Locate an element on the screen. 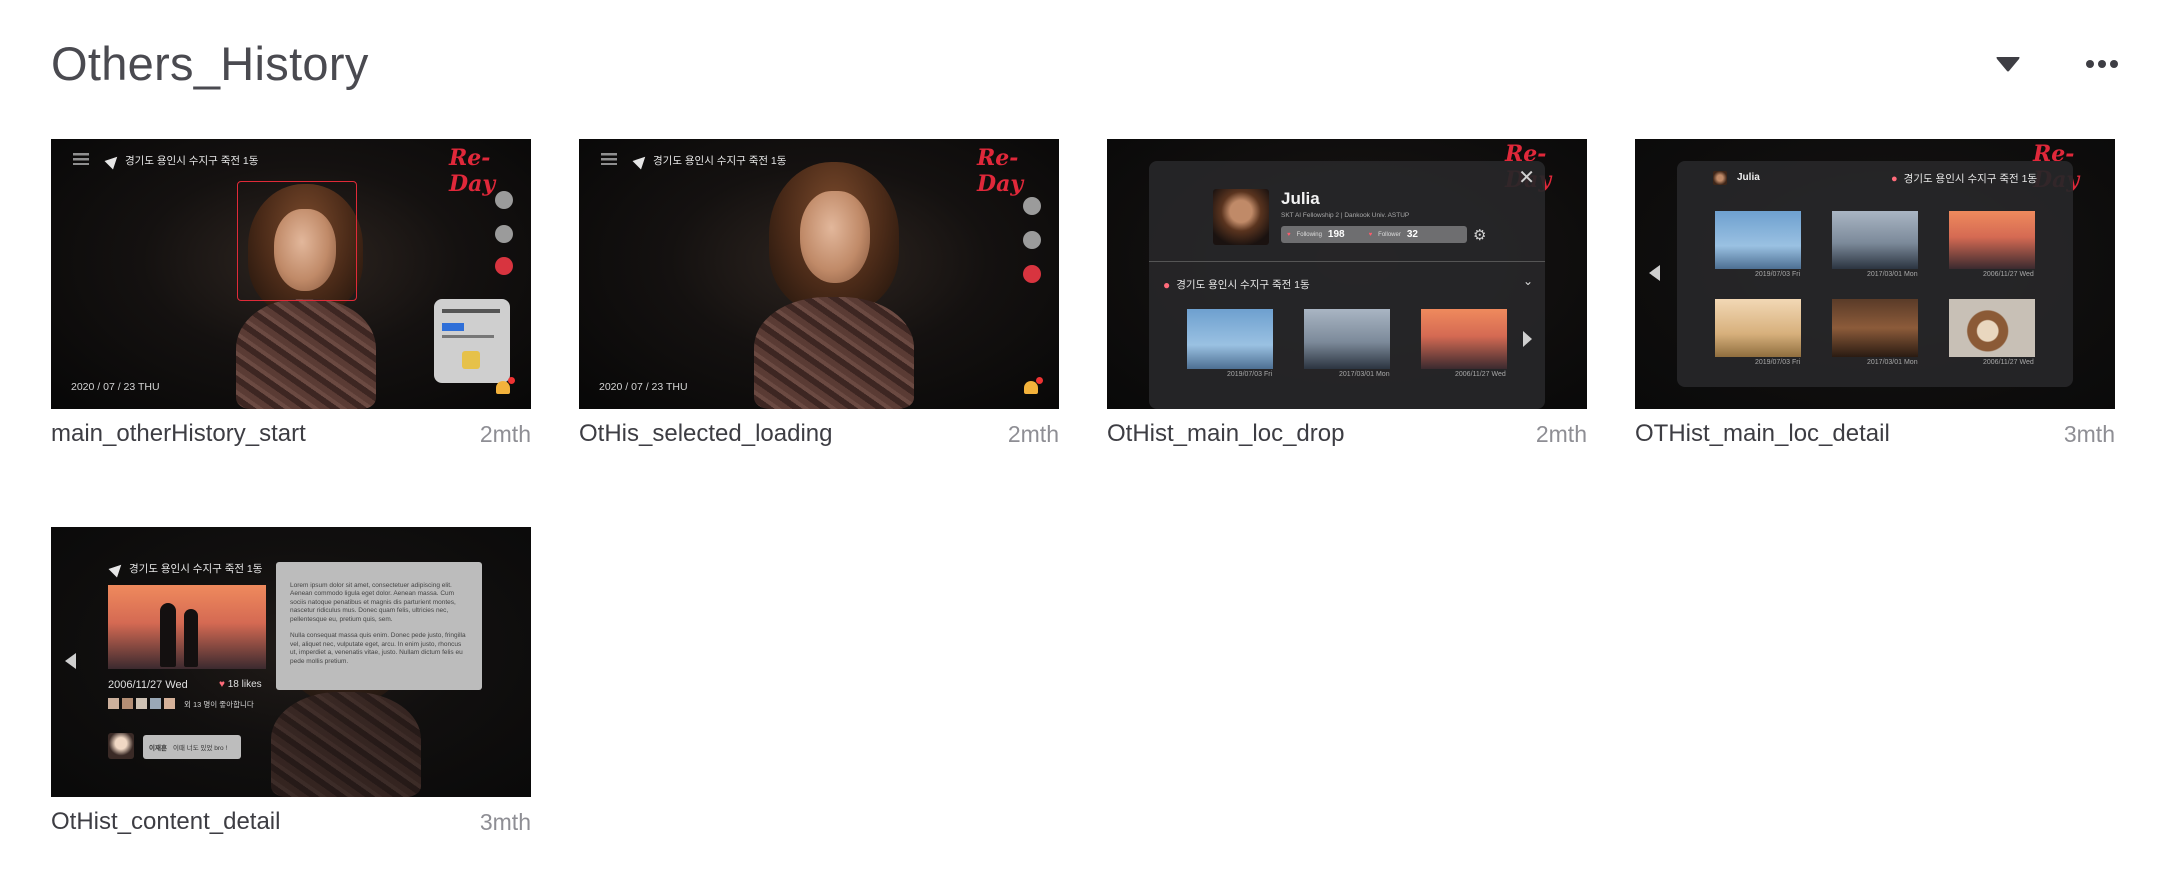 The width and height of the screenshot is (2171, 871). page-title: Others_History is located at coordinates (210, 63).